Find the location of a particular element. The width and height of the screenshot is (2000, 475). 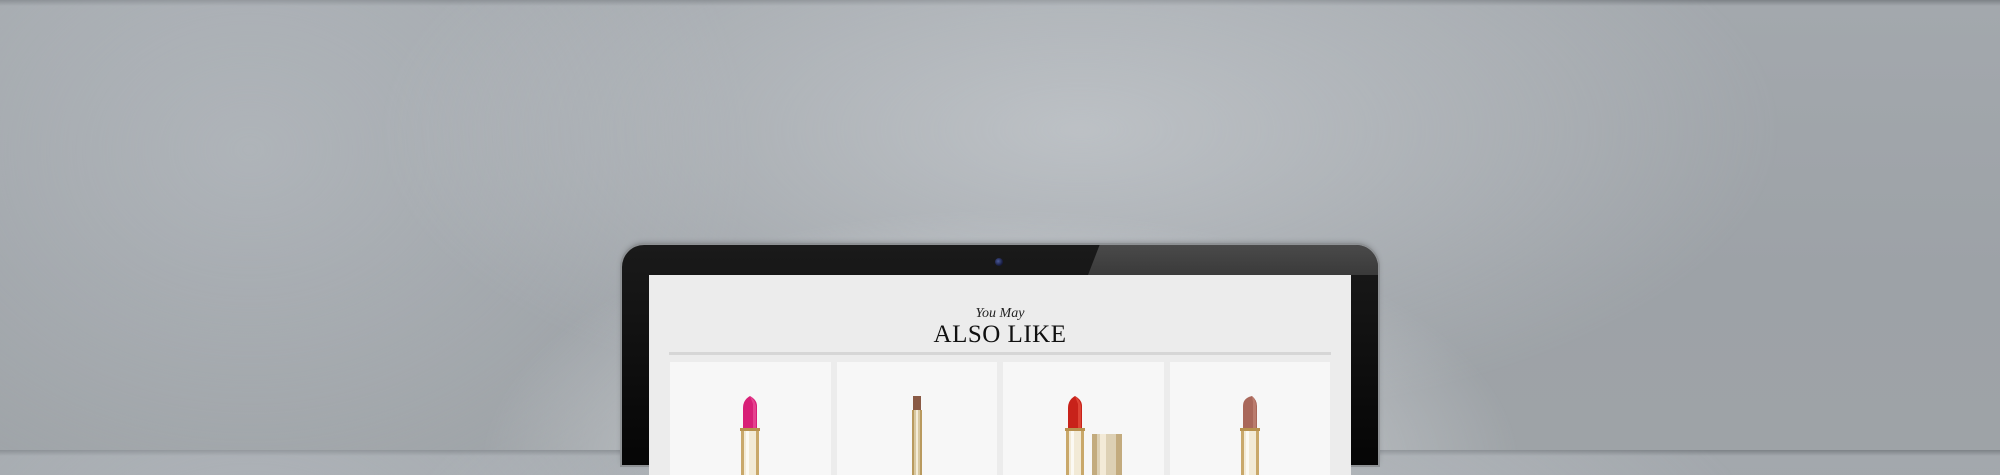

heading-divider is located at coordinates (1000, 353).